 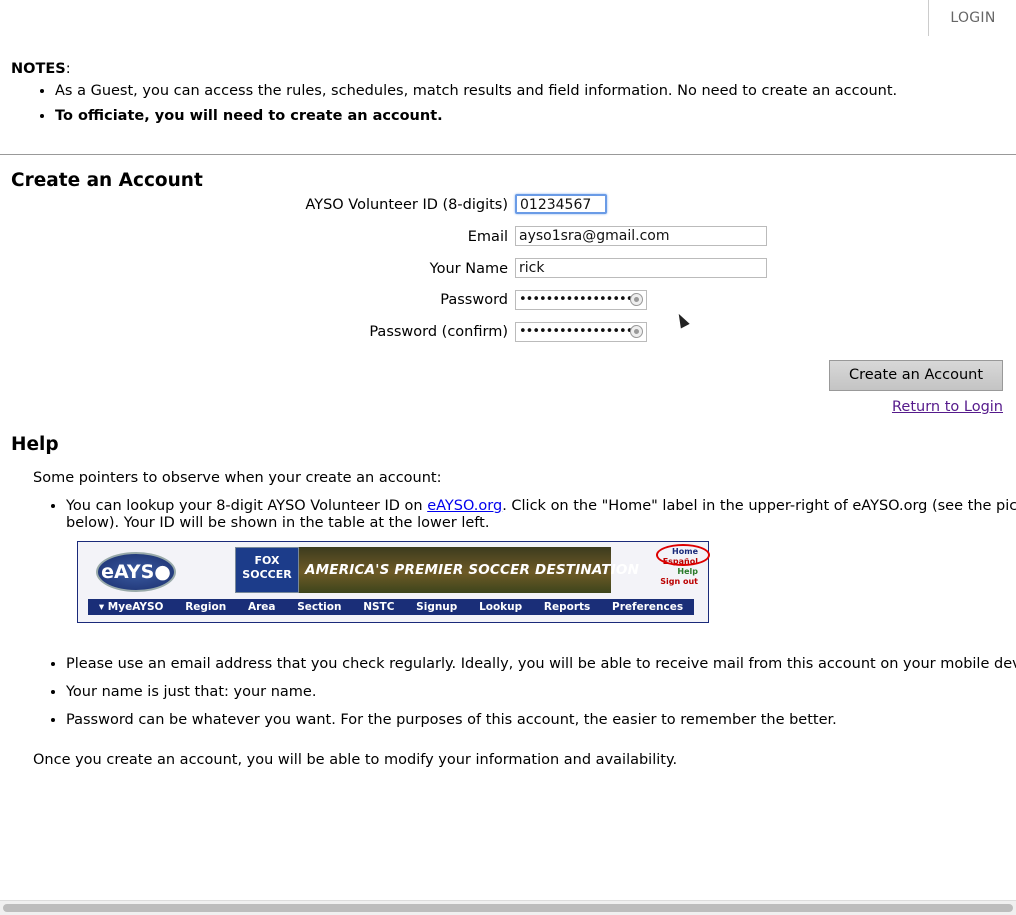 What do you see at coordinates (916, 375) in the screenshot?
I see `create-account-button: Create an Account` at bounding box center [916, 375].